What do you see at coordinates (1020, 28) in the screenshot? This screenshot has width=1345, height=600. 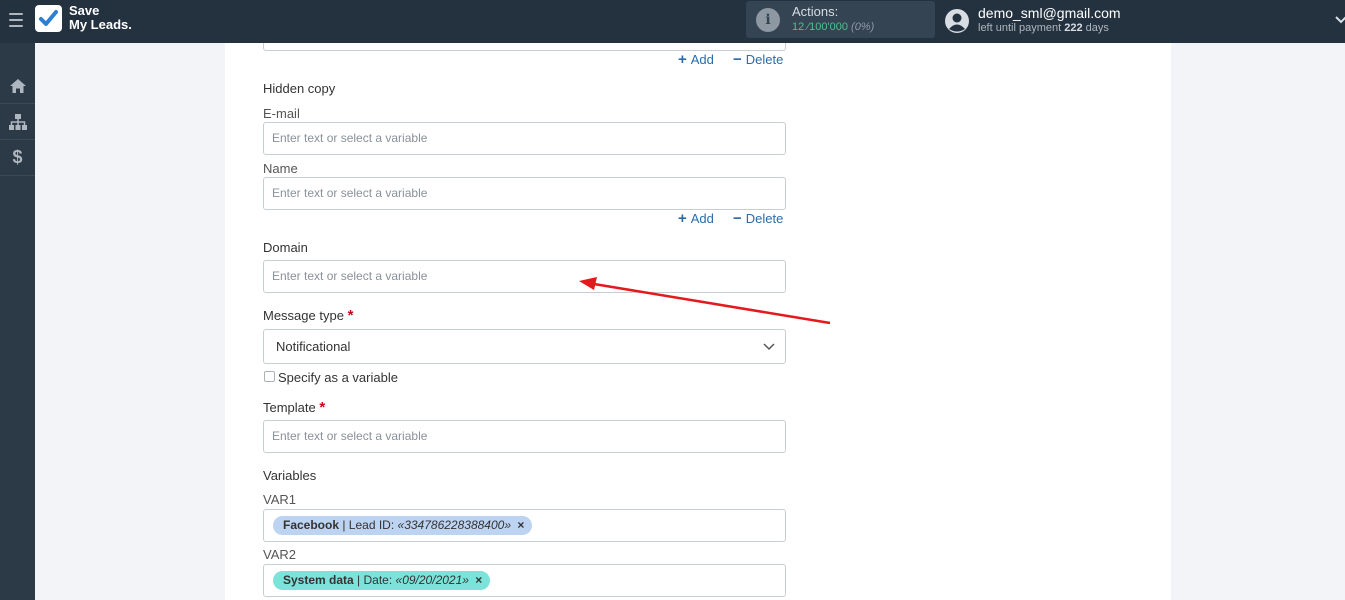 I see `payment-prefix: left until payment` at bounding box center [1020, 28].